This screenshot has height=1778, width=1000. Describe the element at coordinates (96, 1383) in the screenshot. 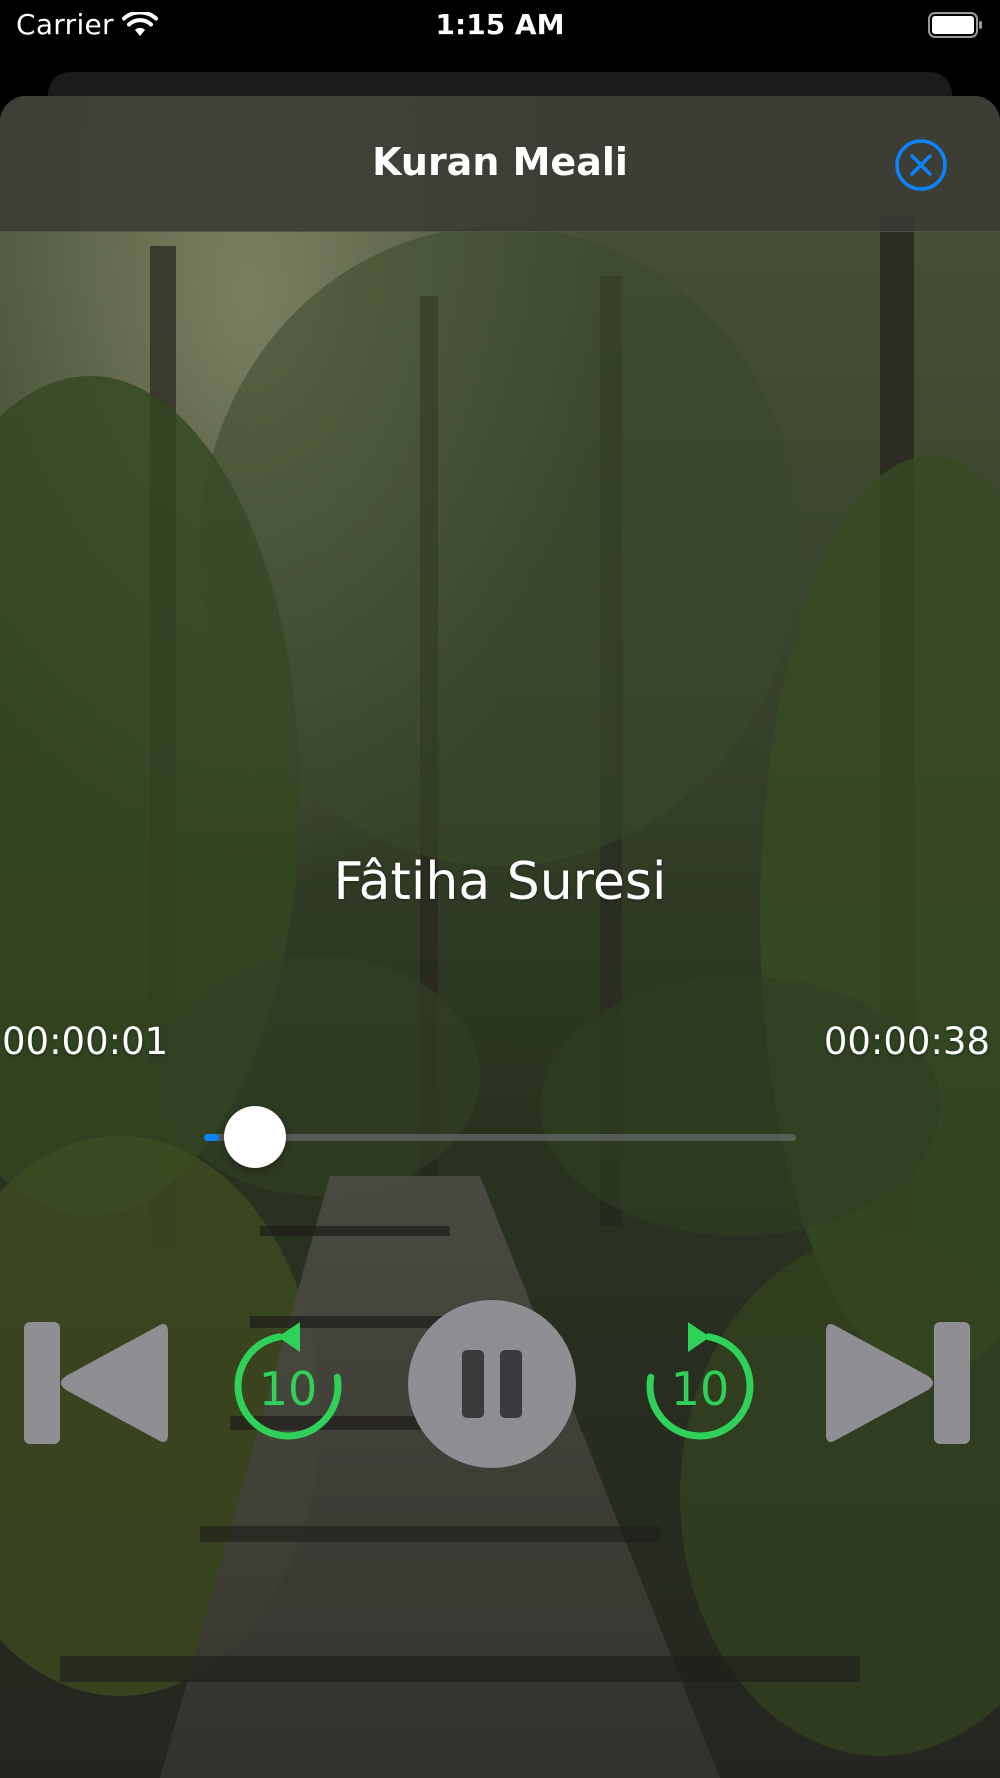

I see `previous-track-button` at that location.